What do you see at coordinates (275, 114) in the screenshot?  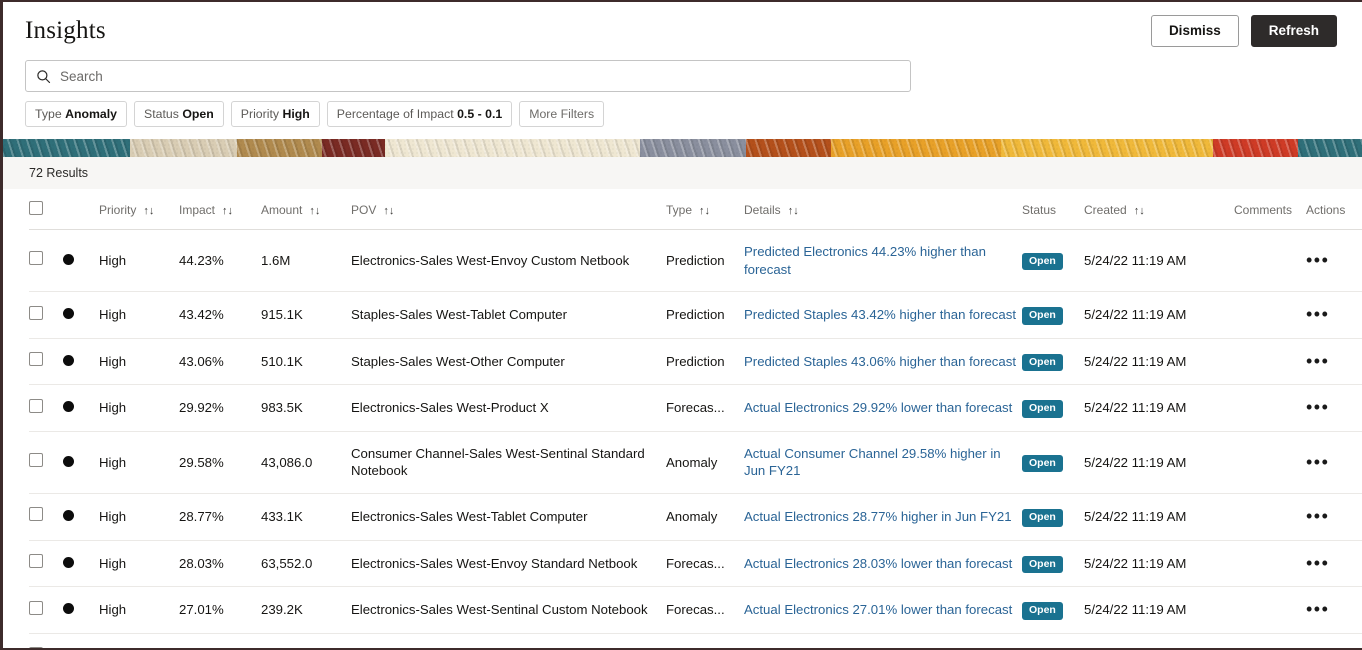 I see `filter-chip-priority: Priority High` at bounding box center [275, 114].